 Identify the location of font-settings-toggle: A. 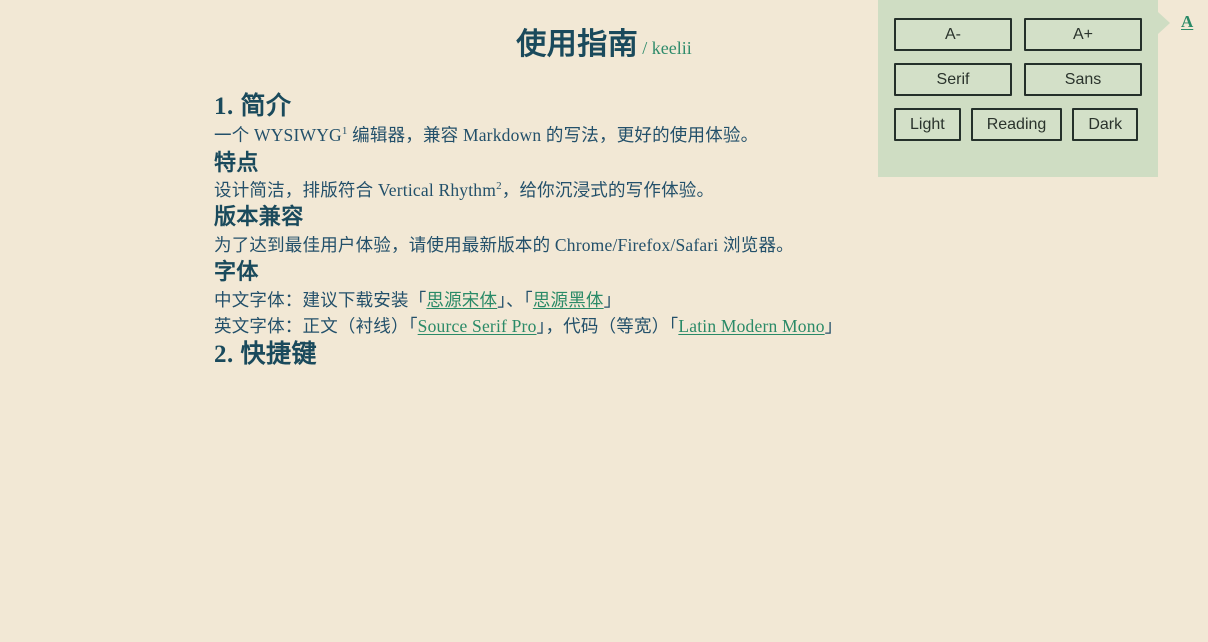
(1187, 22).